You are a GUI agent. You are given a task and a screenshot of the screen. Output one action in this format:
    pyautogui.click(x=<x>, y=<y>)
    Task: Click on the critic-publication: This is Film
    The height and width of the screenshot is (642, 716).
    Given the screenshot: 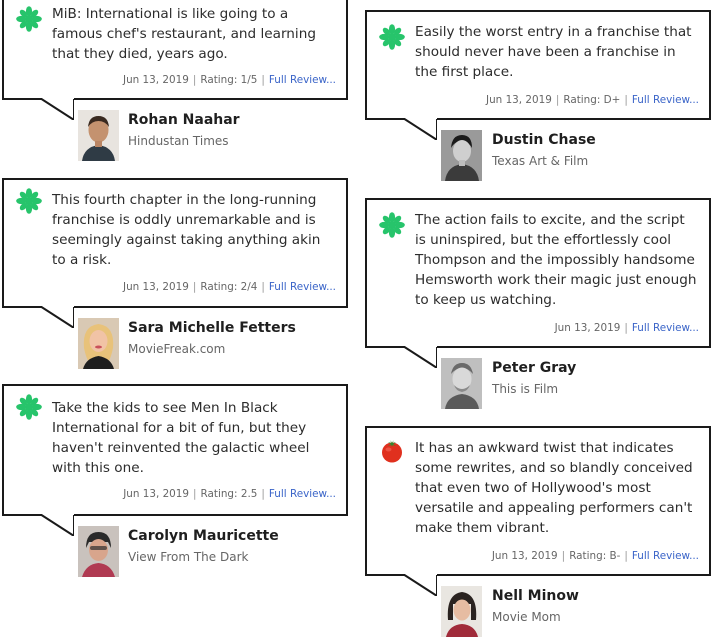 What is the action you would take?
    pyautogui.click(x=525, y=389)
    